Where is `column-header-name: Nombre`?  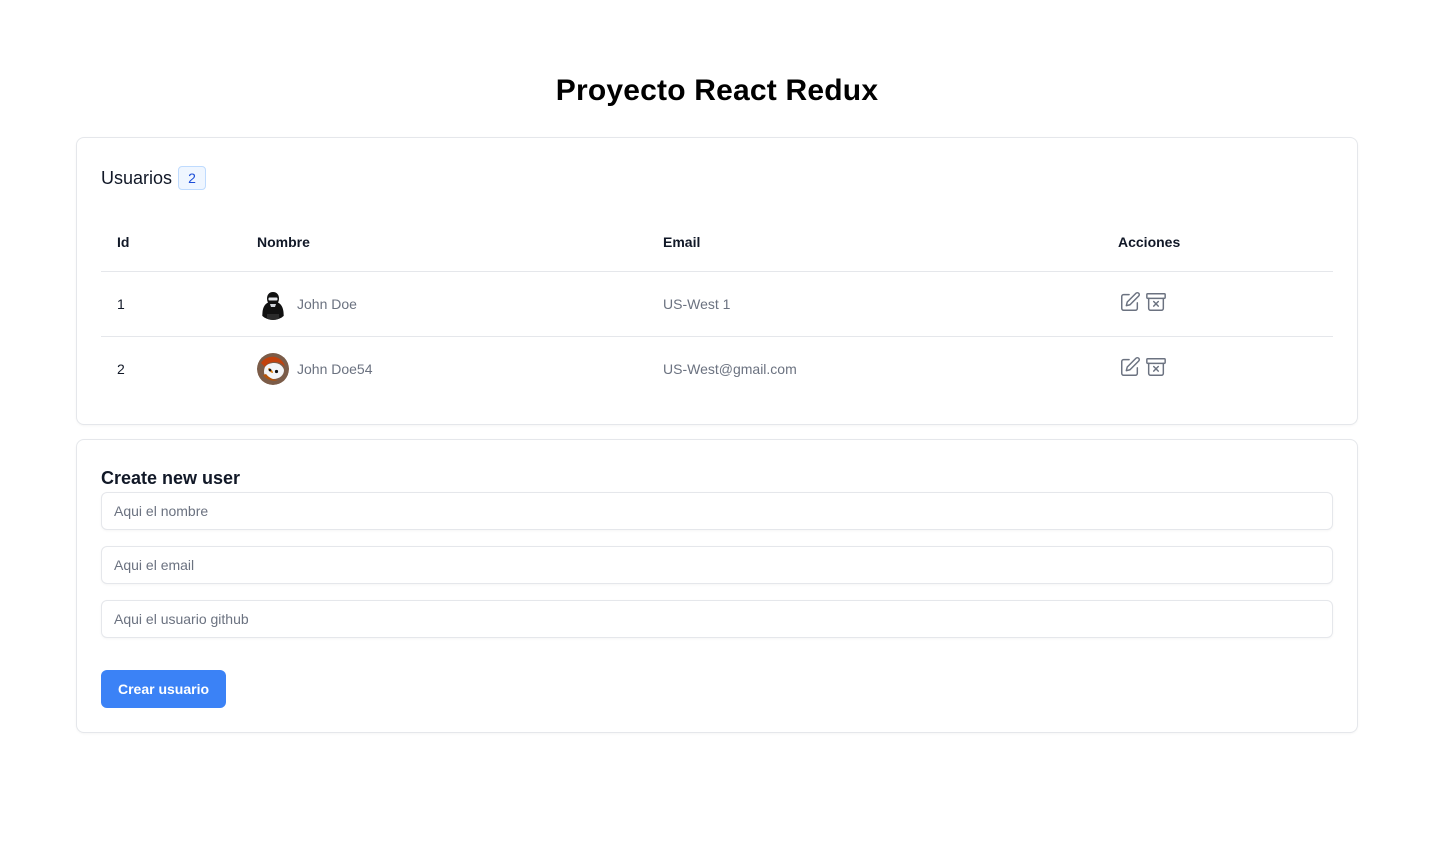 column-header-name: Nombre is located at coordinates (444, 243).